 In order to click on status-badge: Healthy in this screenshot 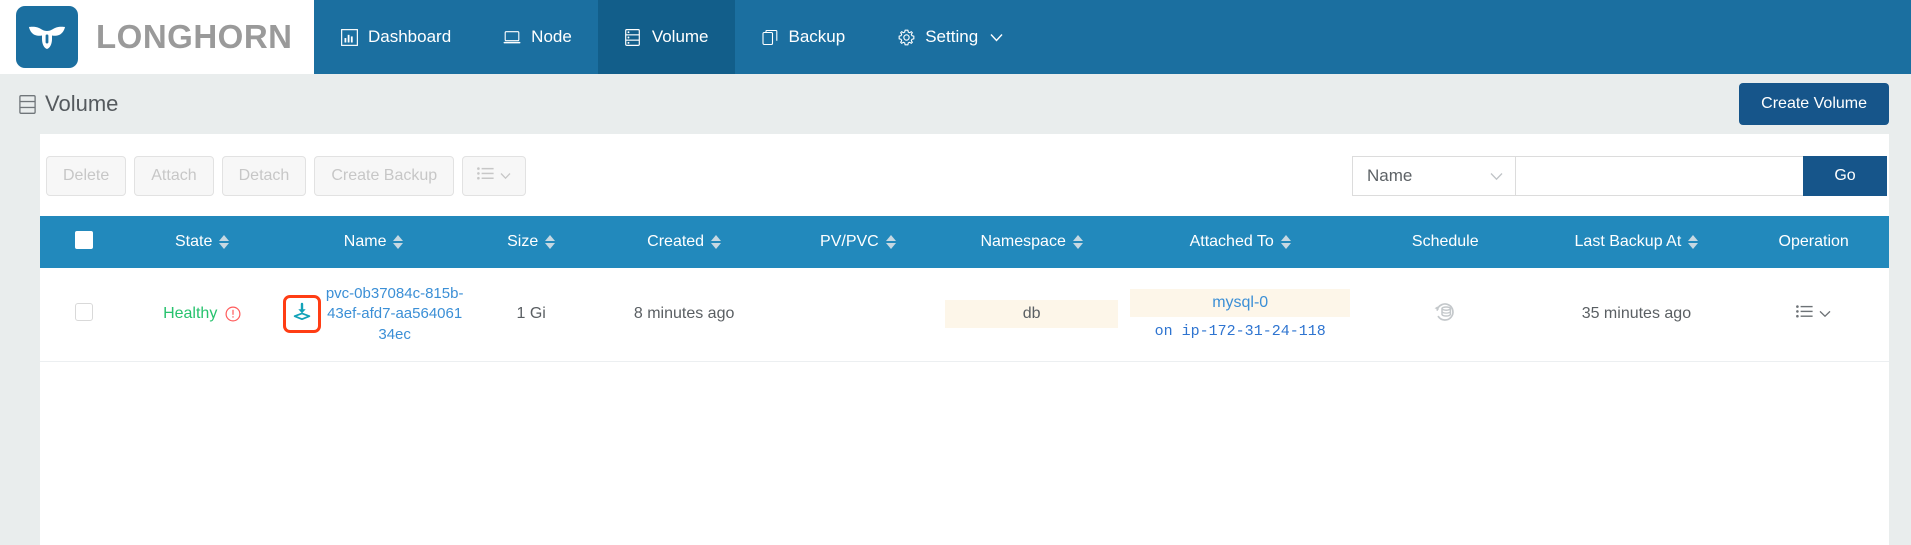, I will do `click(202, 314)`.